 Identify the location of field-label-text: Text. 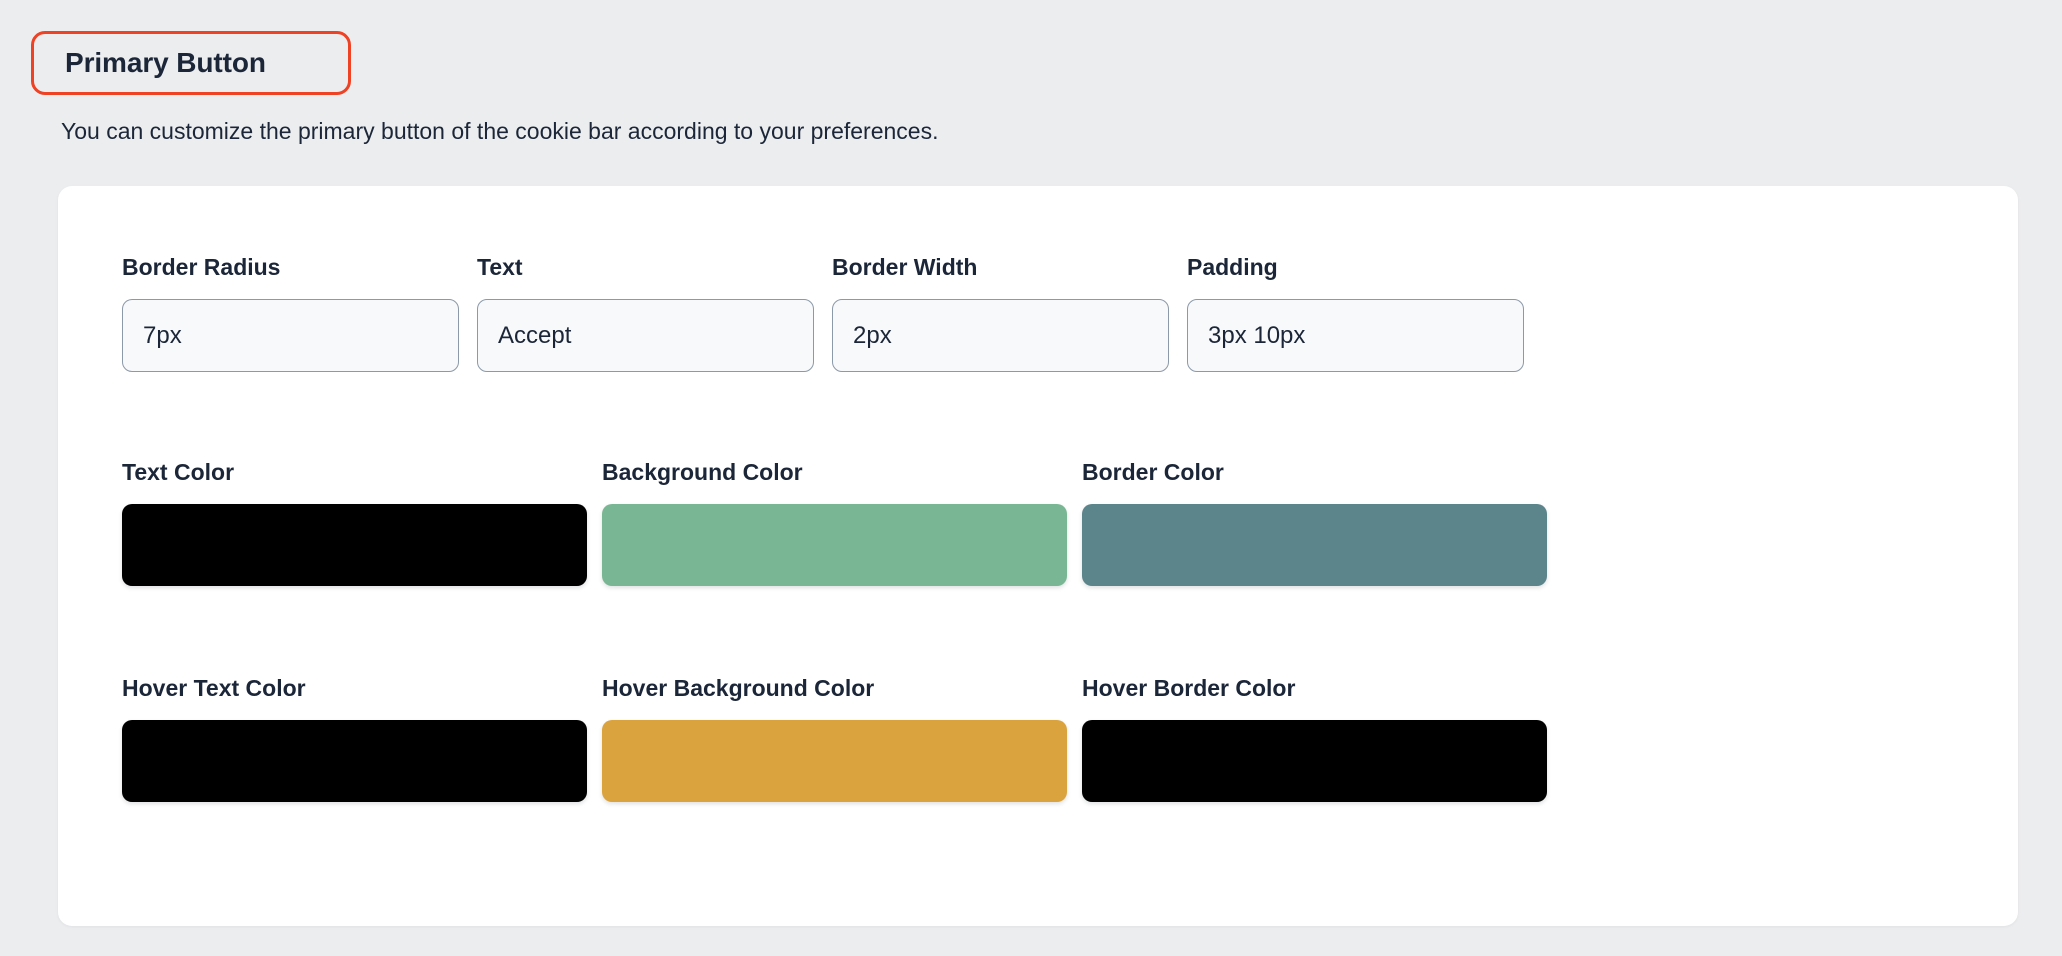
(500, 267).